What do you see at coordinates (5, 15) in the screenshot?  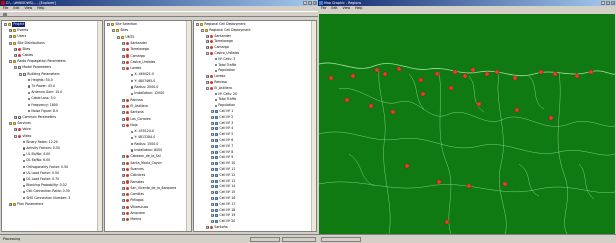 I see `toolbar-tool-icon` at bounding box center [5, 15].